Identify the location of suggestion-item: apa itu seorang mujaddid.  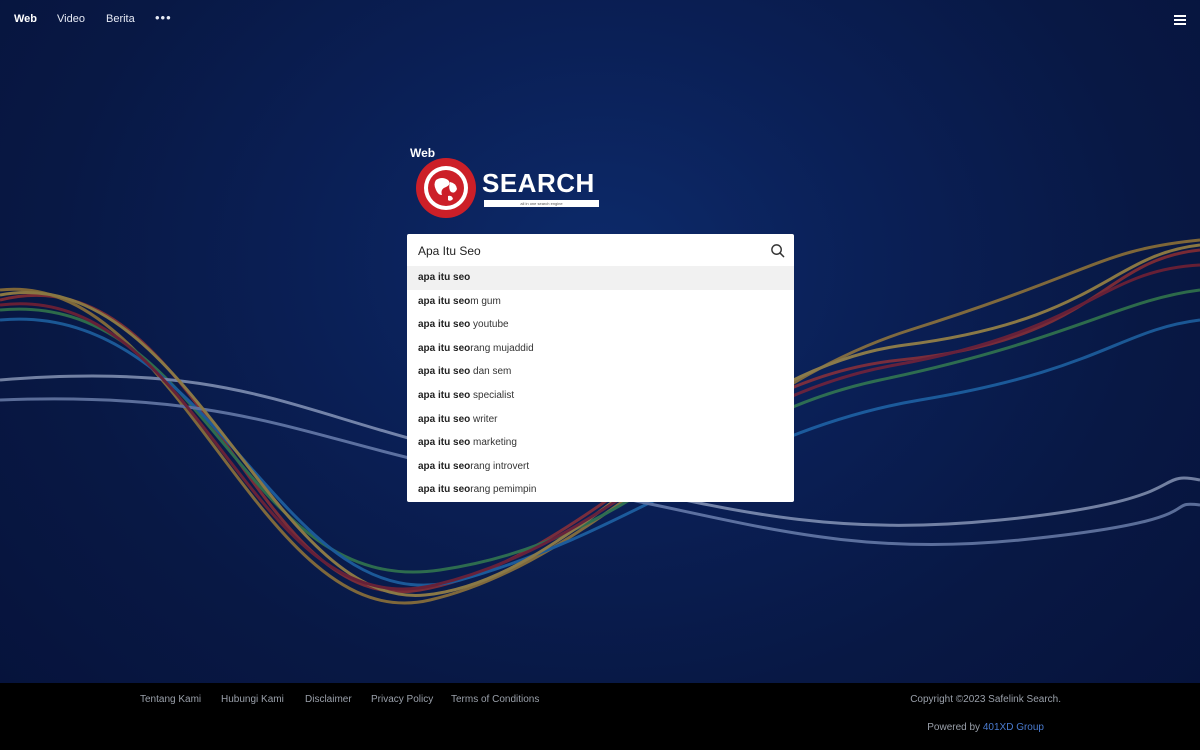
(600, 349).